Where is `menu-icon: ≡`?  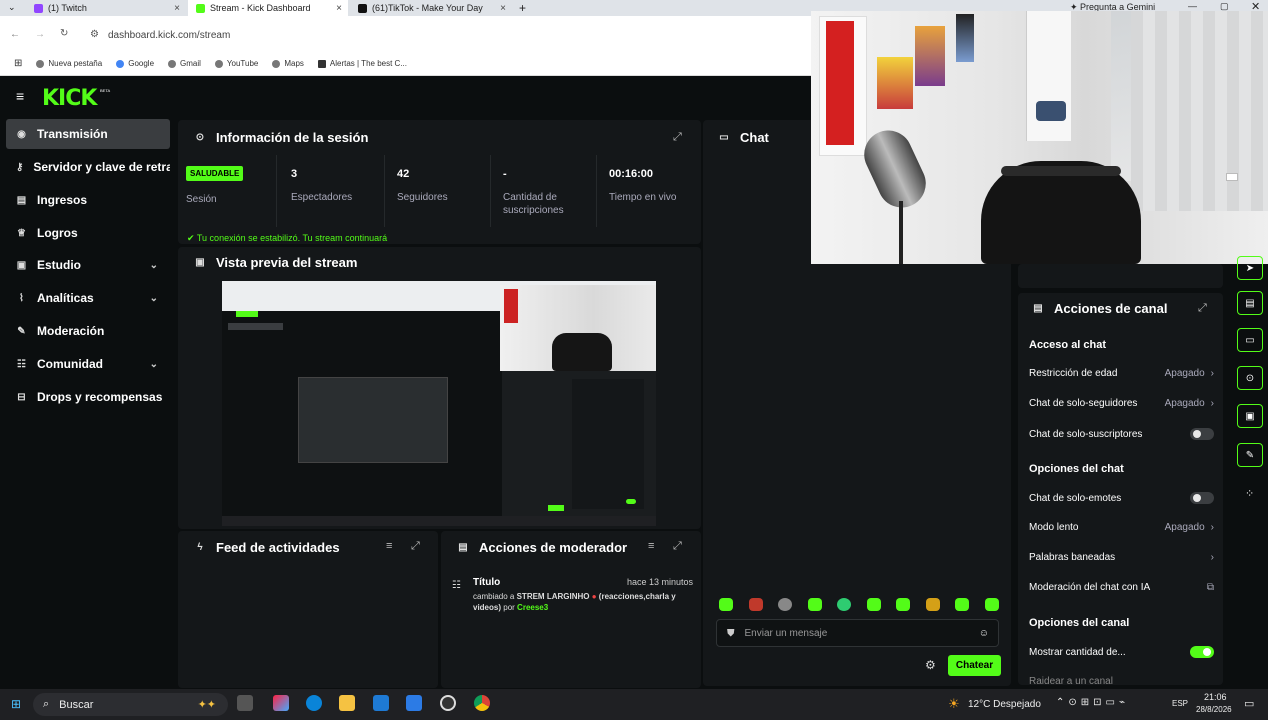 menu-icon: ≡ is located at coordinates (20, 96).